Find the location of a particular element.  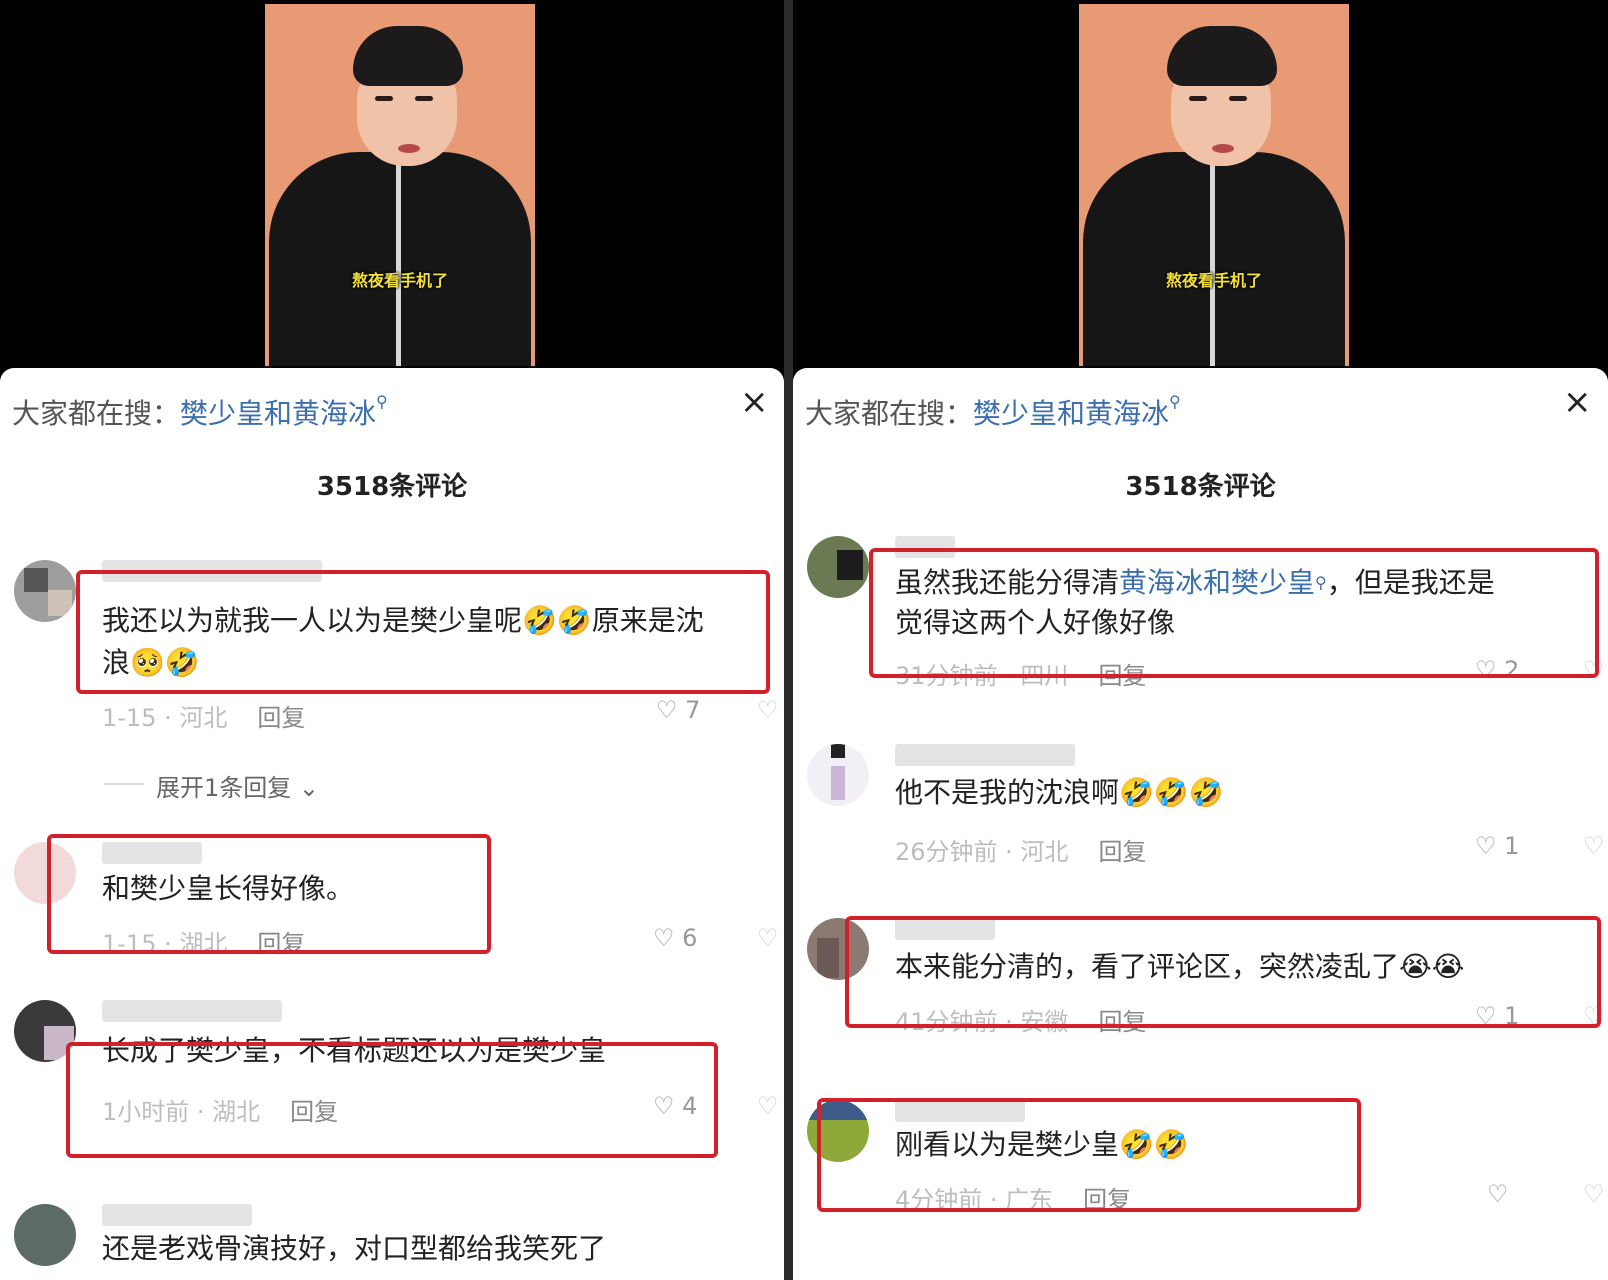

like-count: 7 is located at coordinates (693, 710).